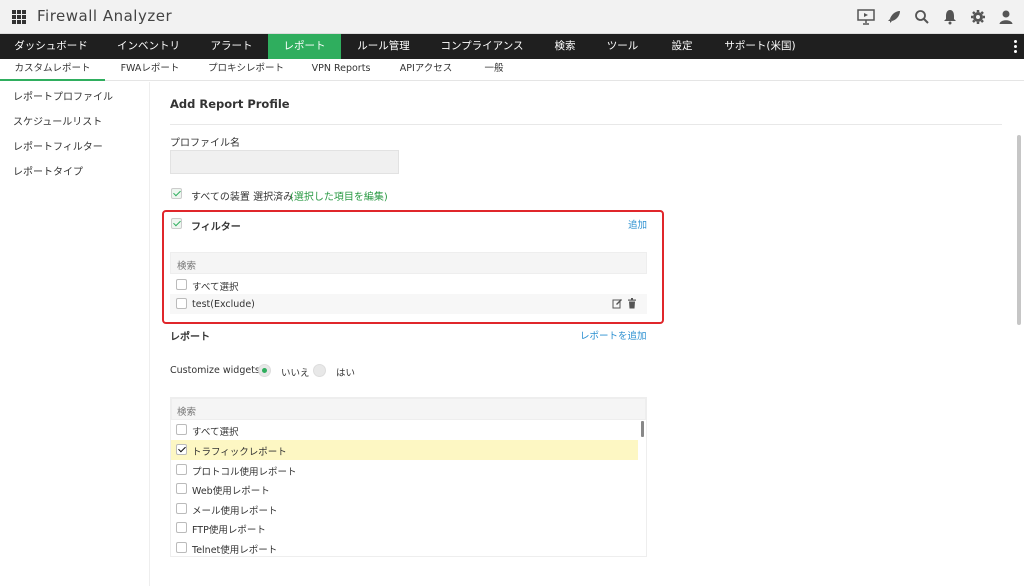  Describe the element at coordinates (1016, 46) in the screenshot. I see `more-menu-icon` at that location.